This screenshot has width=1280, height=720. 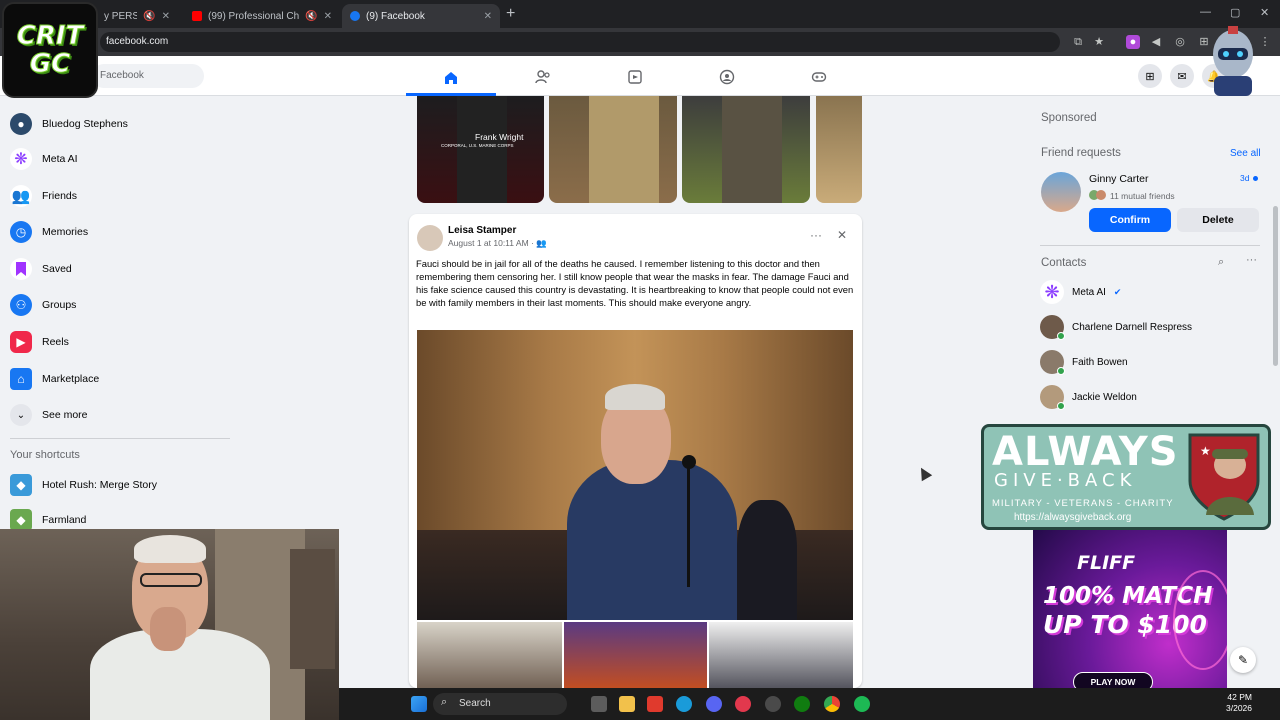 What do you see at coordinates (802, 704) in the screenshot?
I see `xbox-icon` at bounding box center [802, 704].